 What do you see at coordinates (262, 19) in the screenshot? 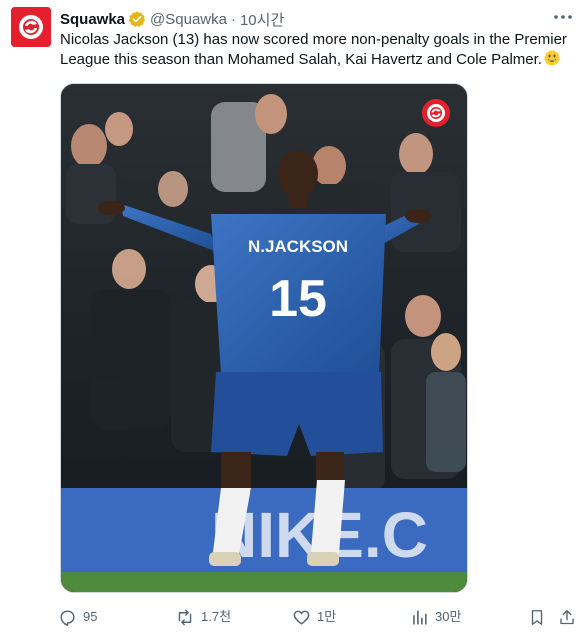
I see `tweet-timestamp: 10시간` at bounding box center [262, 19].